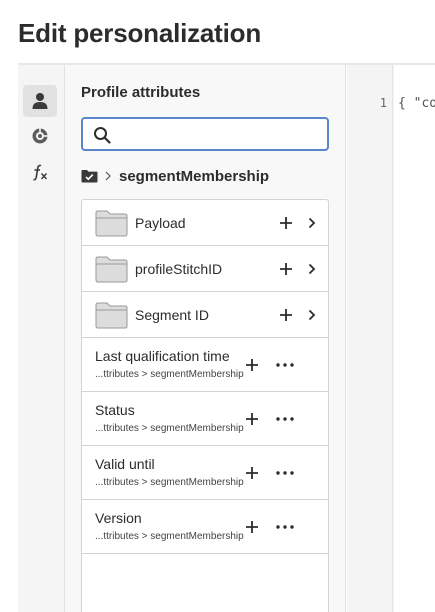 Image resolution: width=435 pixels, height=612 pixels. I want to click on list-item-label: Valid until, so click(125, 464).